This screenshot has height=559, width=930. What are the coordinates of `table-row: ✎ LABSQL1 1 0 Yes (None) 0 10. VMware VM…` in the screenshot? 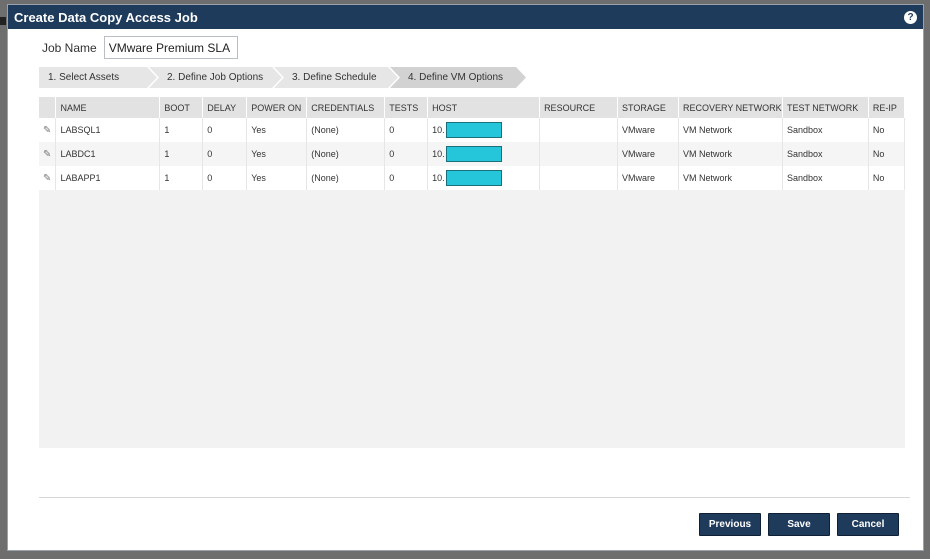 It's located at (472, 130).